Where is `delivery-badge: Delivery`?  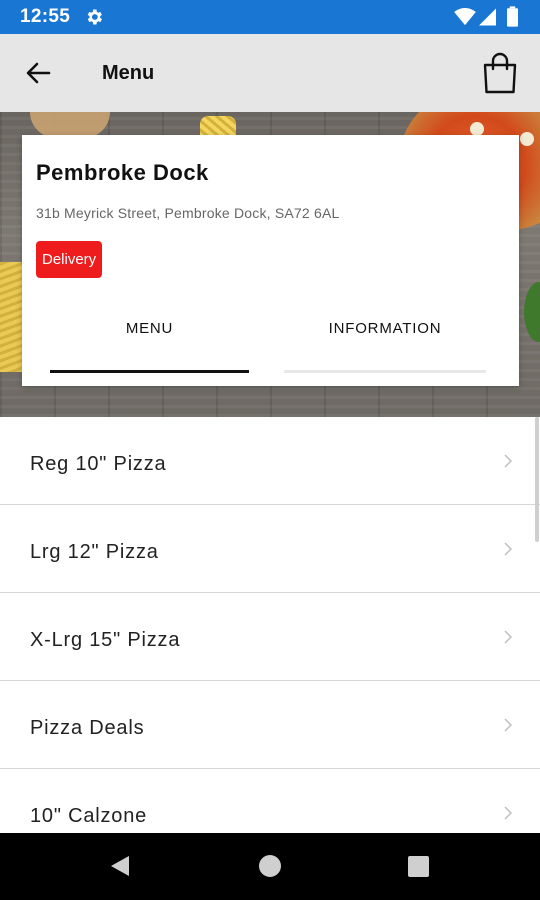
delivery-badge: Delivery is located at coordinates (69, 259).